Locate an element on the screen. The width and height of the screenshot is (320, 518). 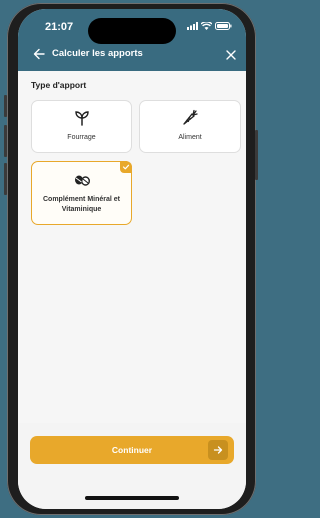
wifi-icon is located at coordinates (206, 26).